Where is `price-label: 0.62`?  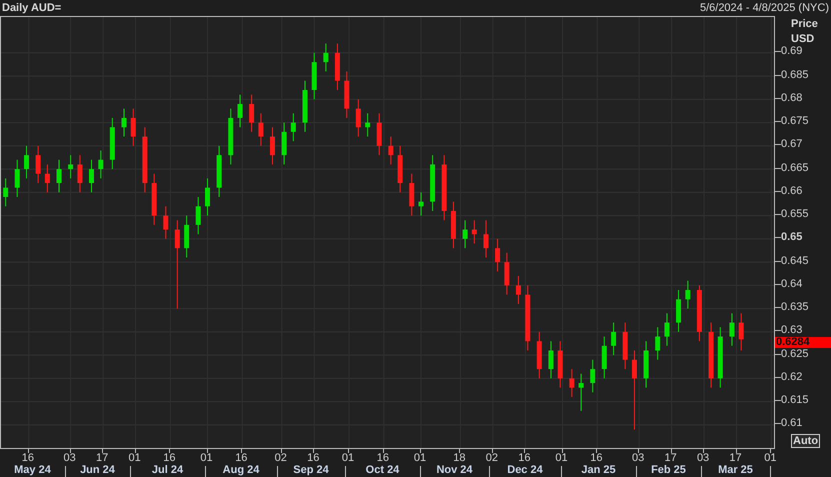
price-label: 0.62 is located at coordinates (791, 377).